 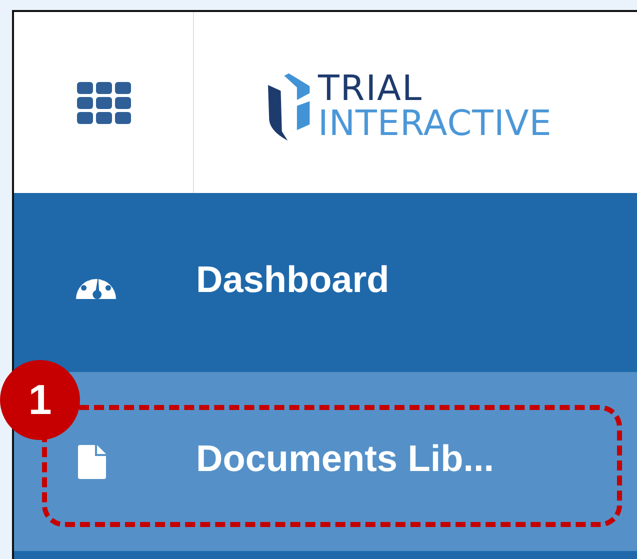 I want to click on speedometer-icon, so click(x=96, y=289).